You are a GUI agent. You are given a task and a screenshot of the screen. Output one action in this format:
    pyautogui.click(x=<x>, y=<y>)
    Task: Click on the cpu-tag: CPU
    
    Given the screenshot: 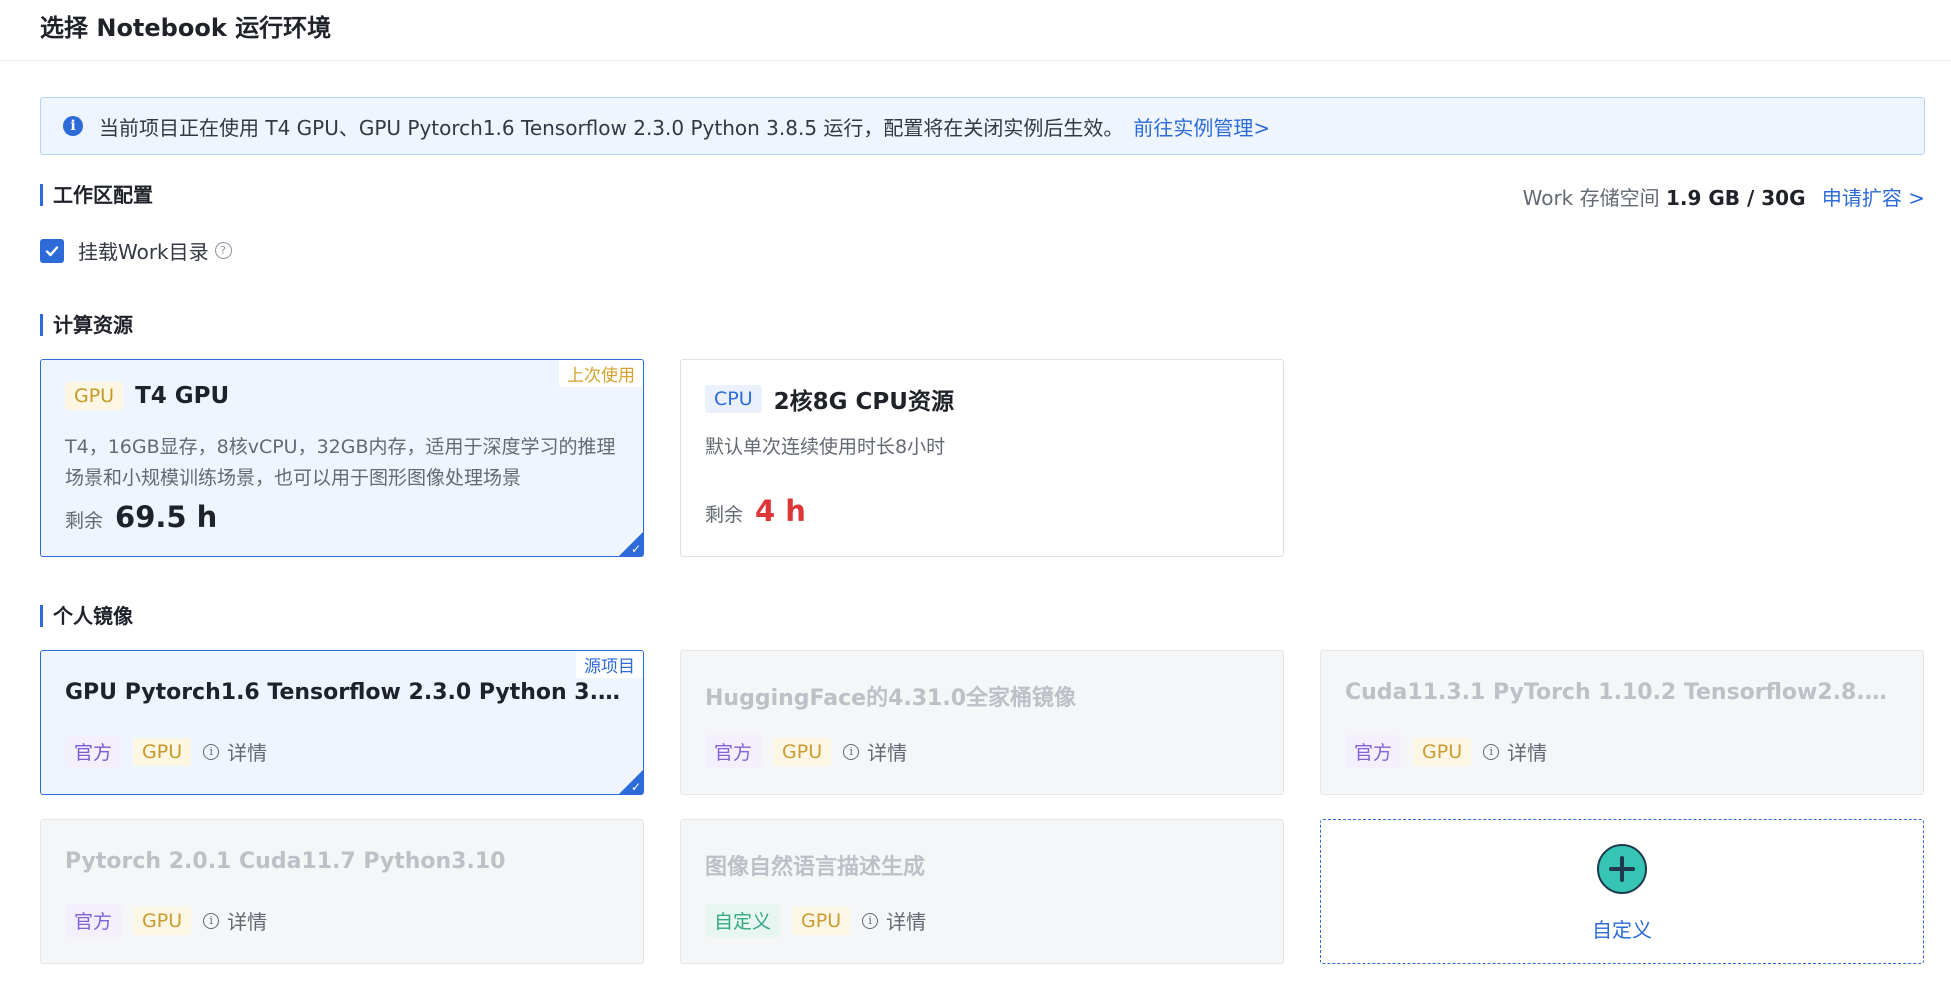 What is the action you would take?
    pyautogui.click(x=733, y=399)
    